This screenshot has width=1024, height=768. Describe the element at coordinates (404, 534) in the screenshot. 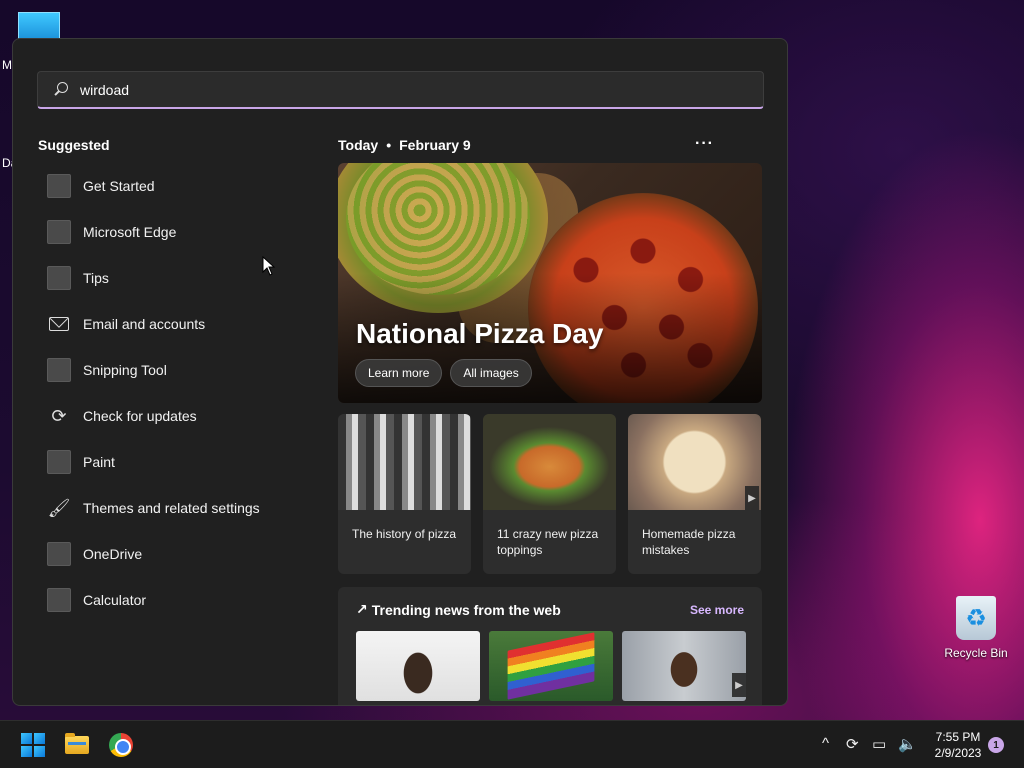

I see `story-title: The history of pizza` at that location.